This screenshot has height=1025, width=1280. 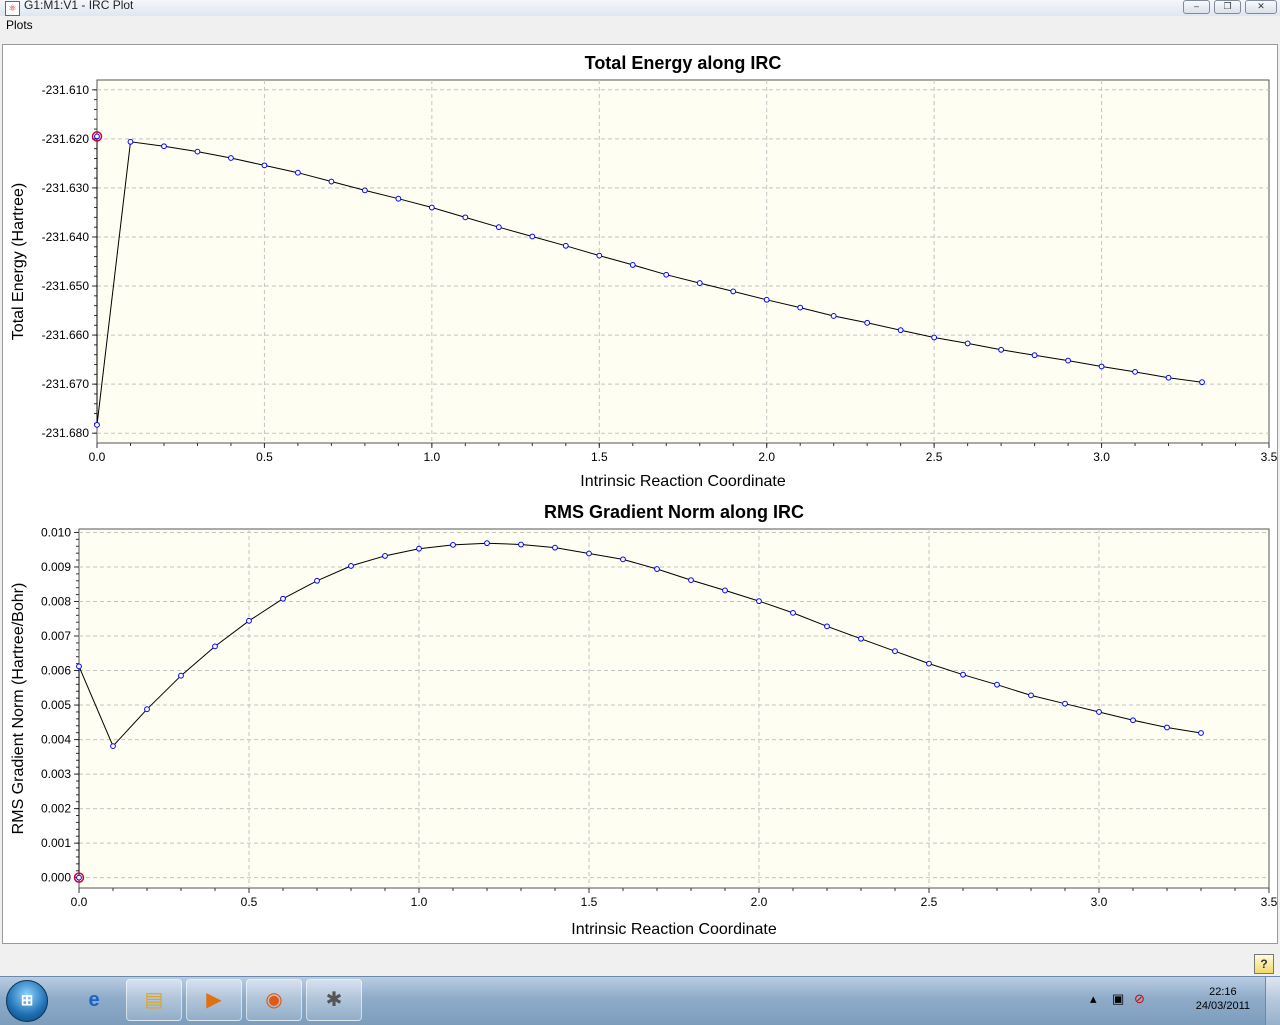 What do you see at coordinates (66, 433) in the screenshot?
I see `y-tick-label: -231.680` at bounding box center [66, 433].